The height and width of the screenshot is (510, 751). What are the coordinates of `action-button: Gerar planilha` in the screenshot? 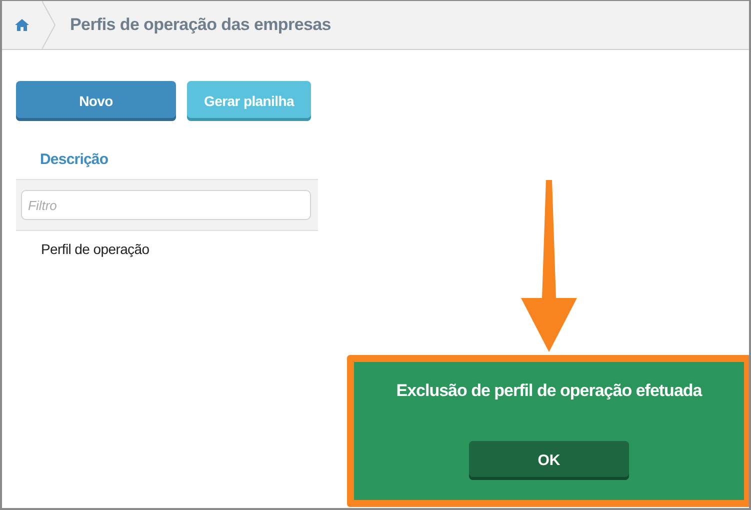 It's located at (249, 101).